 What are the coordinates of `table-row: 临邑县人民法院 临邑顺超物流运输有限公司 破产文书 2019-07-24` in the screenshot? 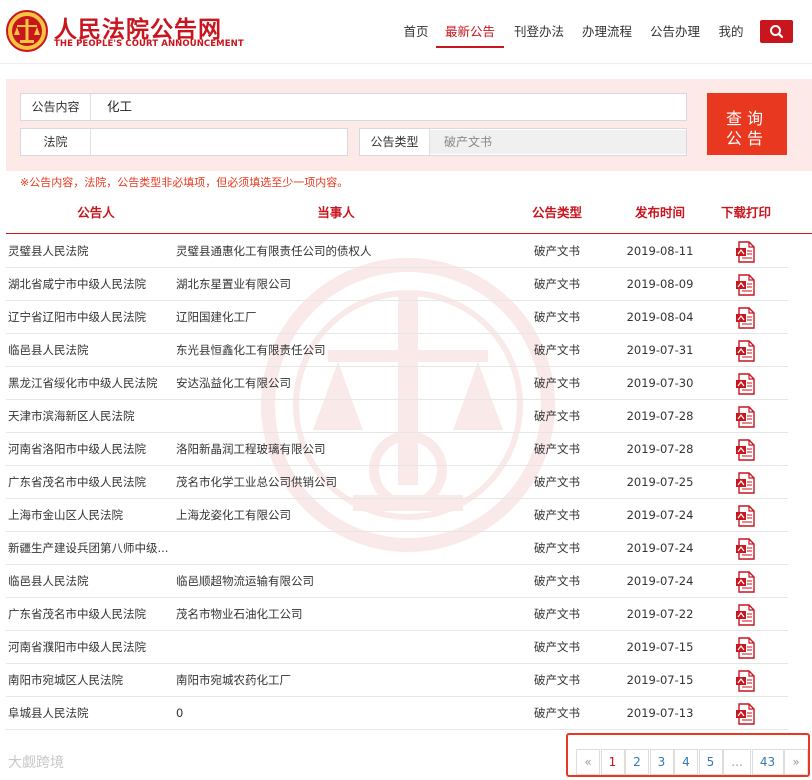 It's located at (397, 581).